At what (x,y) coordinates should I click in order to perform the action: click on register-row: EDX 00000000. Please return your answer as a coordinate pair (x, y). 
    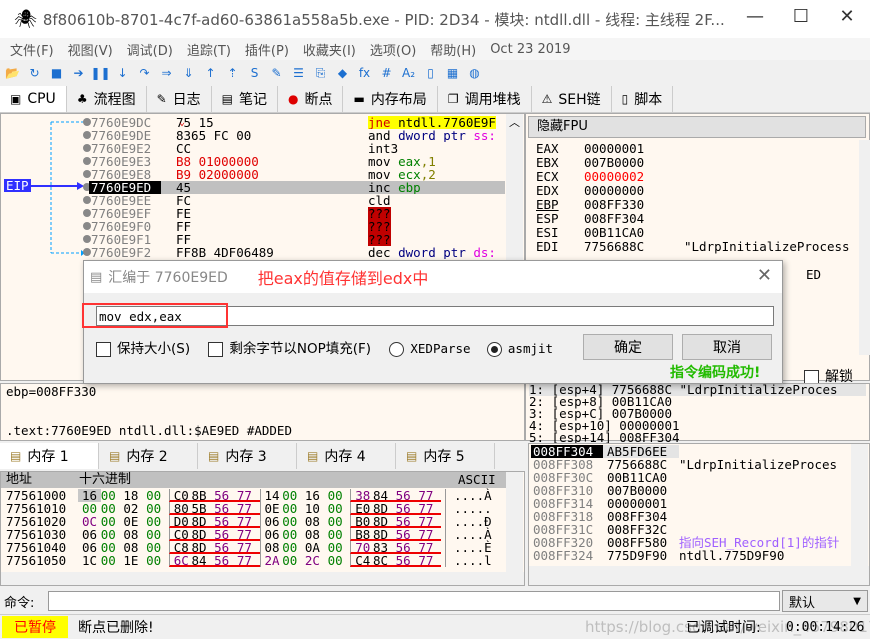
    Looking at the image, I should click on (610, 191).